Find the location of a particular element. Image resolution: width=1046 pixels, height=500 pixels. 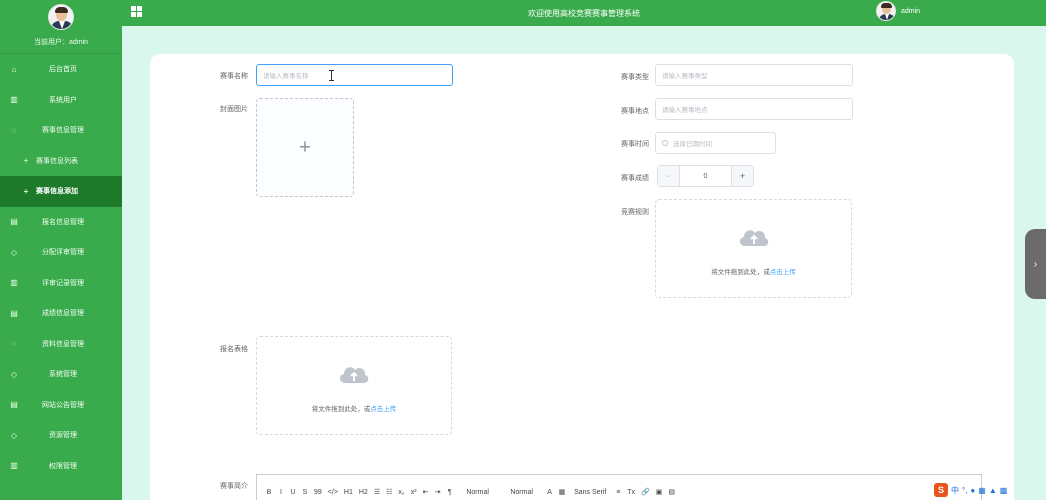

username-label: admin is located at coordinates (911, 11).